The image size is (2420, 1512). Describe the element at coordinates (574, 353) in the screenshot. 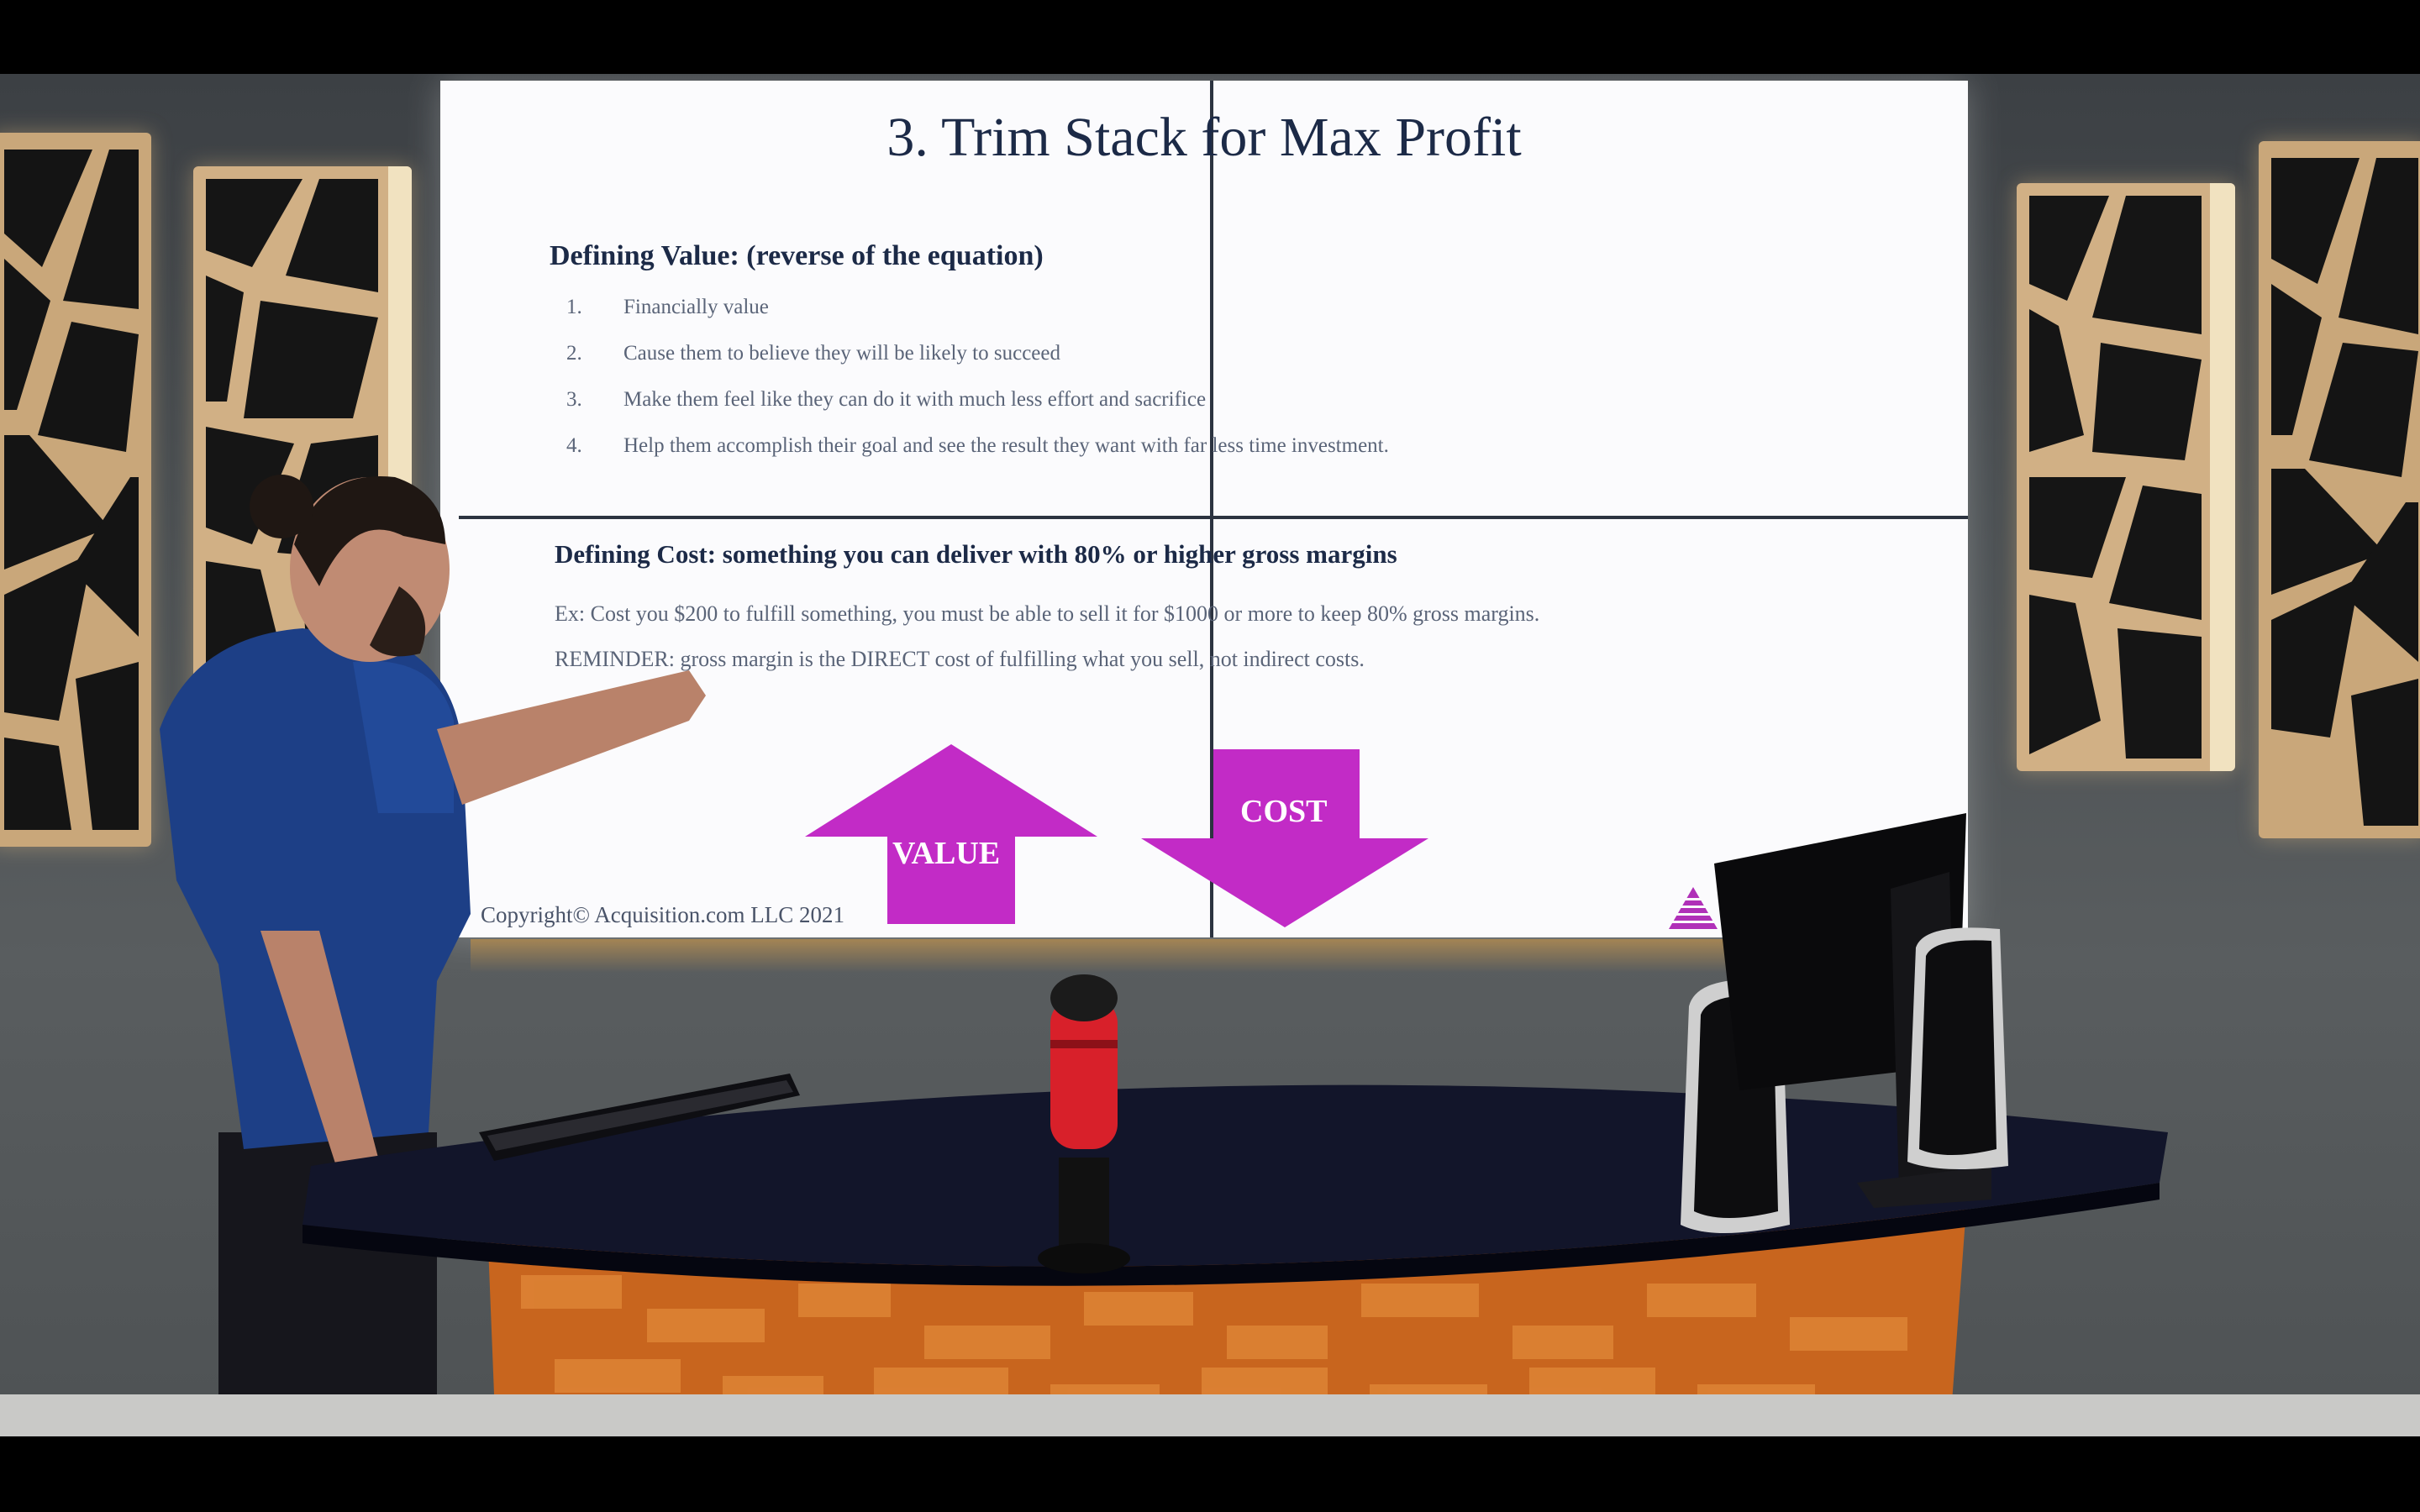

I see `list-number: 2.` at that location.